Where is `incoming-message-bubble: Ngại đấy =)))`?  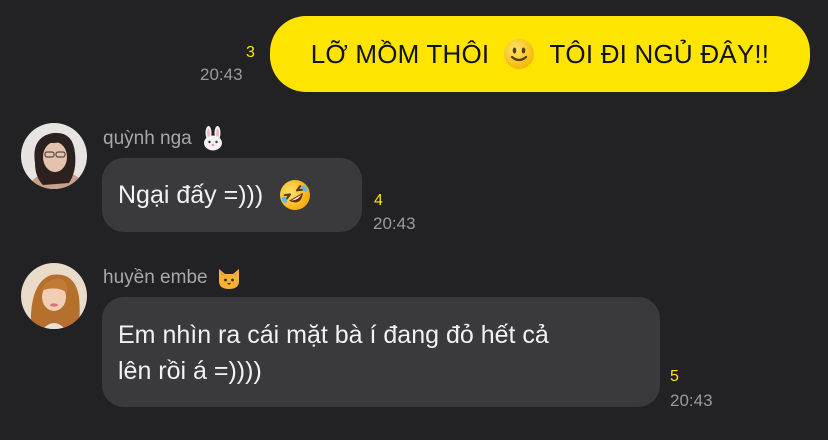
incoming-message-bubble: Ngại đấy =))) is located at coordinates (232, 195).